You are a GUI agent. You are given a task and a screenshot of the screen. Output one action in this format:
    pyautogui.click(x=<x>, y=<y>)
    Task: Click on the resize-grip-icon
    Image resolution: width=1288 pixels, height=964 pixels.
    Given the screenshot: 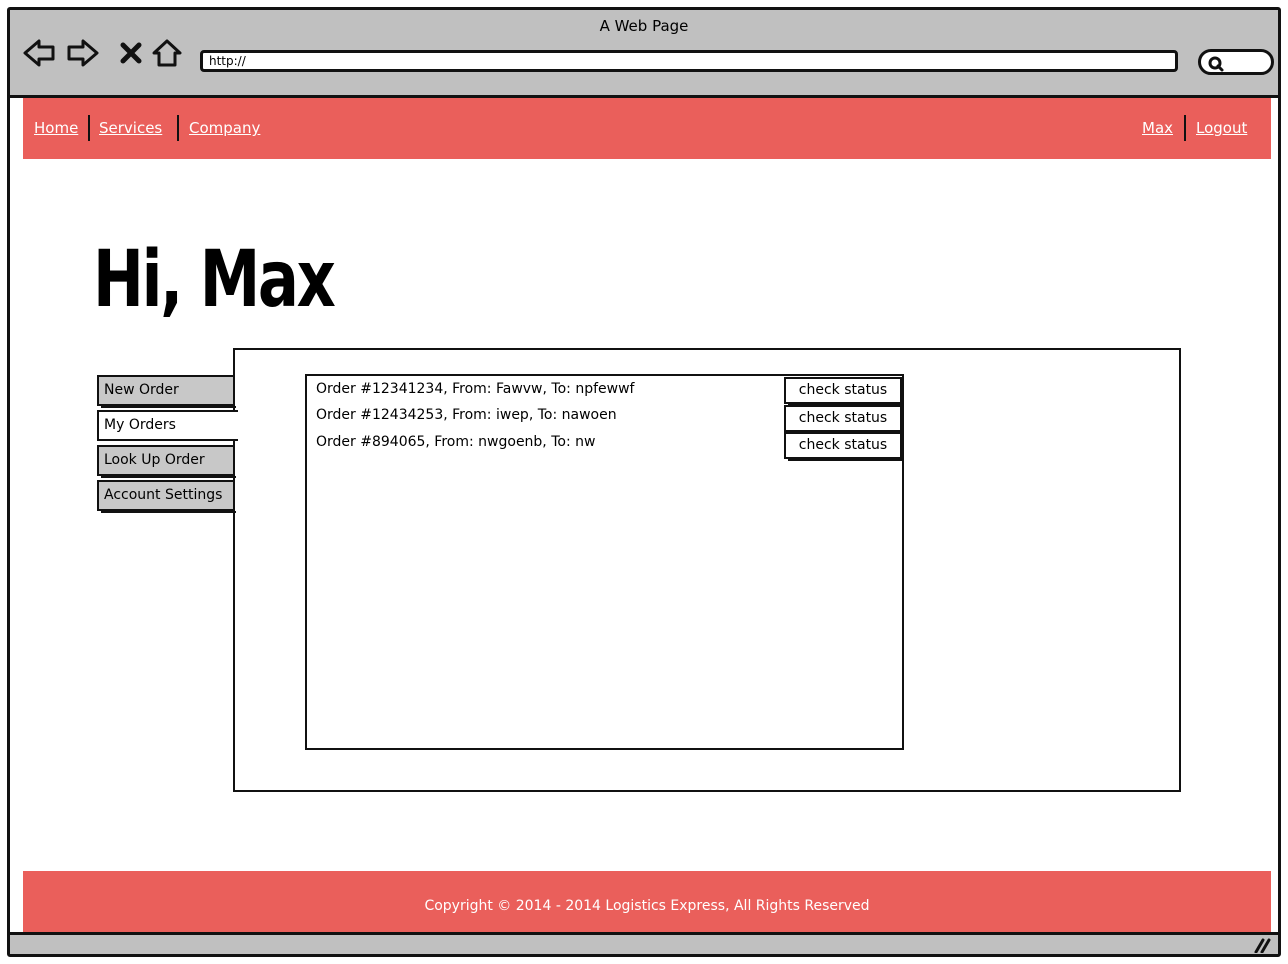 What is the action you would take?
    pyautogui.click(x=1262, y=945)
    